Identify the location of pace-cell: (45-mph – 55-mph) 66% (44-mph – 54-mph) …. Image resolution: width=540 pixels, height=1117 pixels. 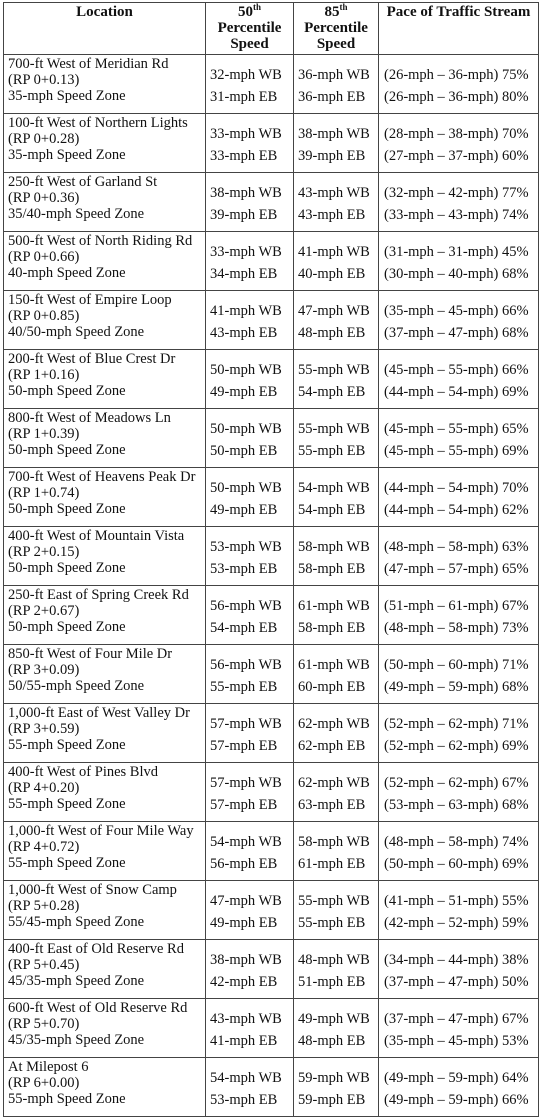
(458, 379).